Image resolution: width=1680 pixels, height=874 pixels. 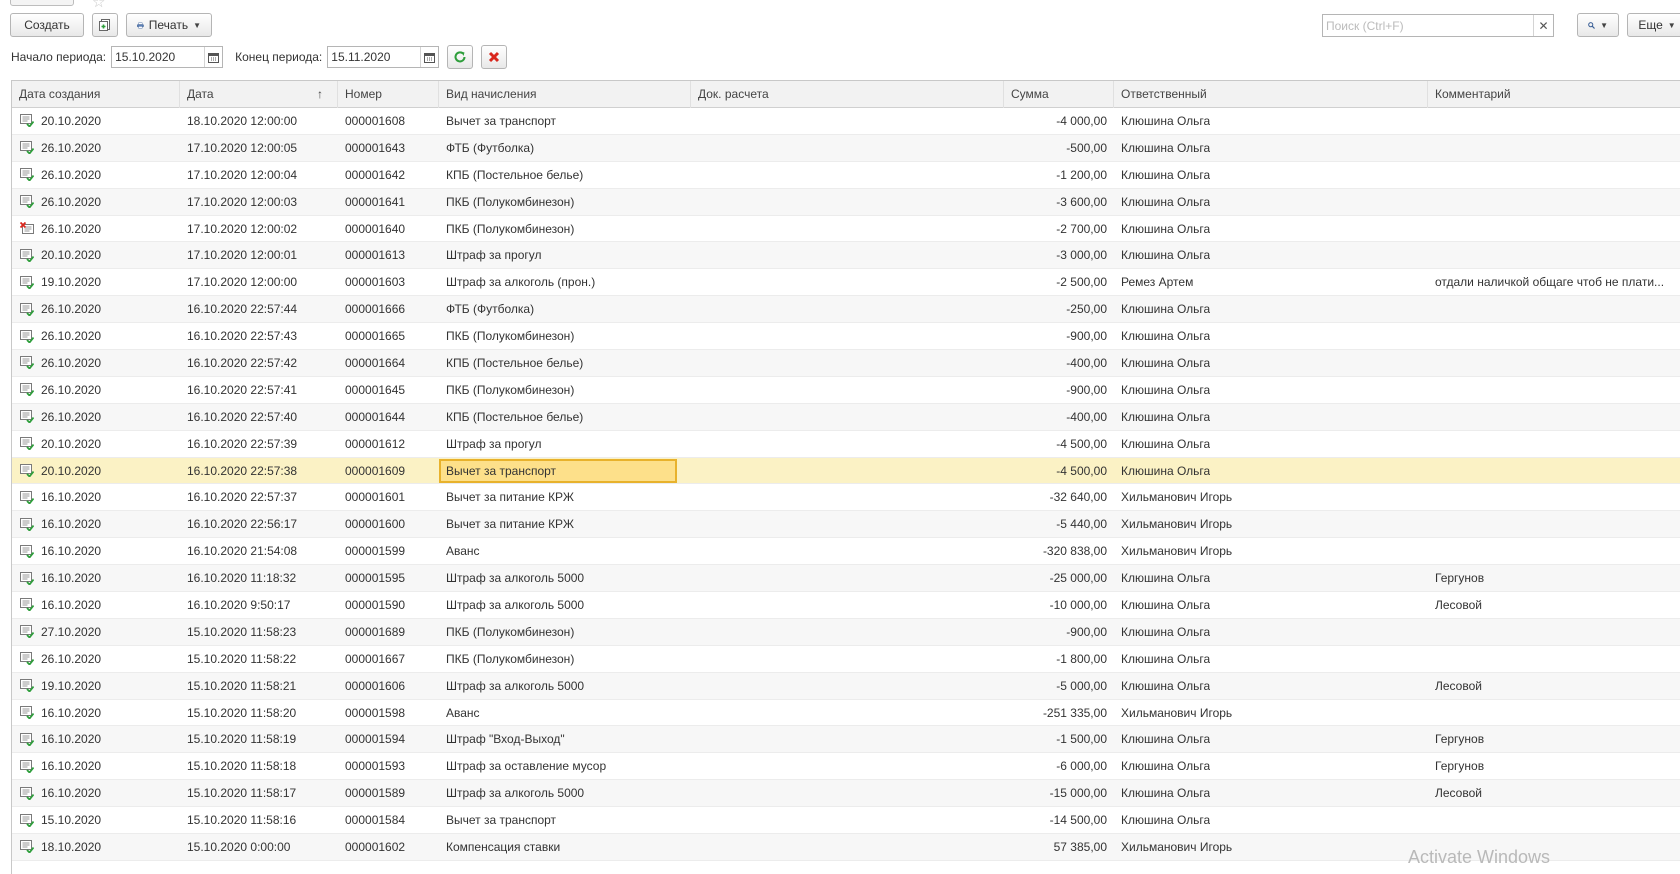 I want to click on cell-number: 000001643, so click(x=388, y=148).